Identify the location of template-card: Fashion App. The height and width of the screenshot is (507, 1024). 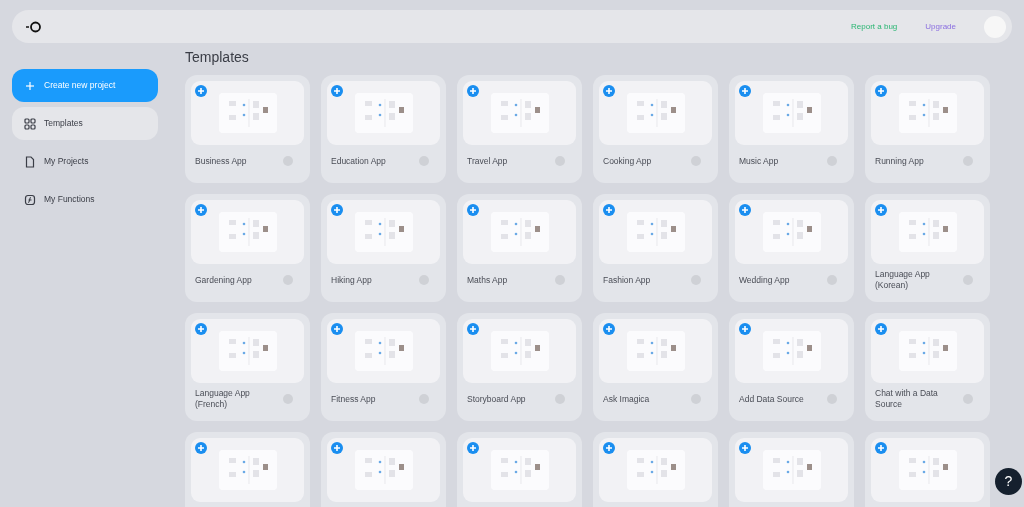
(655, 248).